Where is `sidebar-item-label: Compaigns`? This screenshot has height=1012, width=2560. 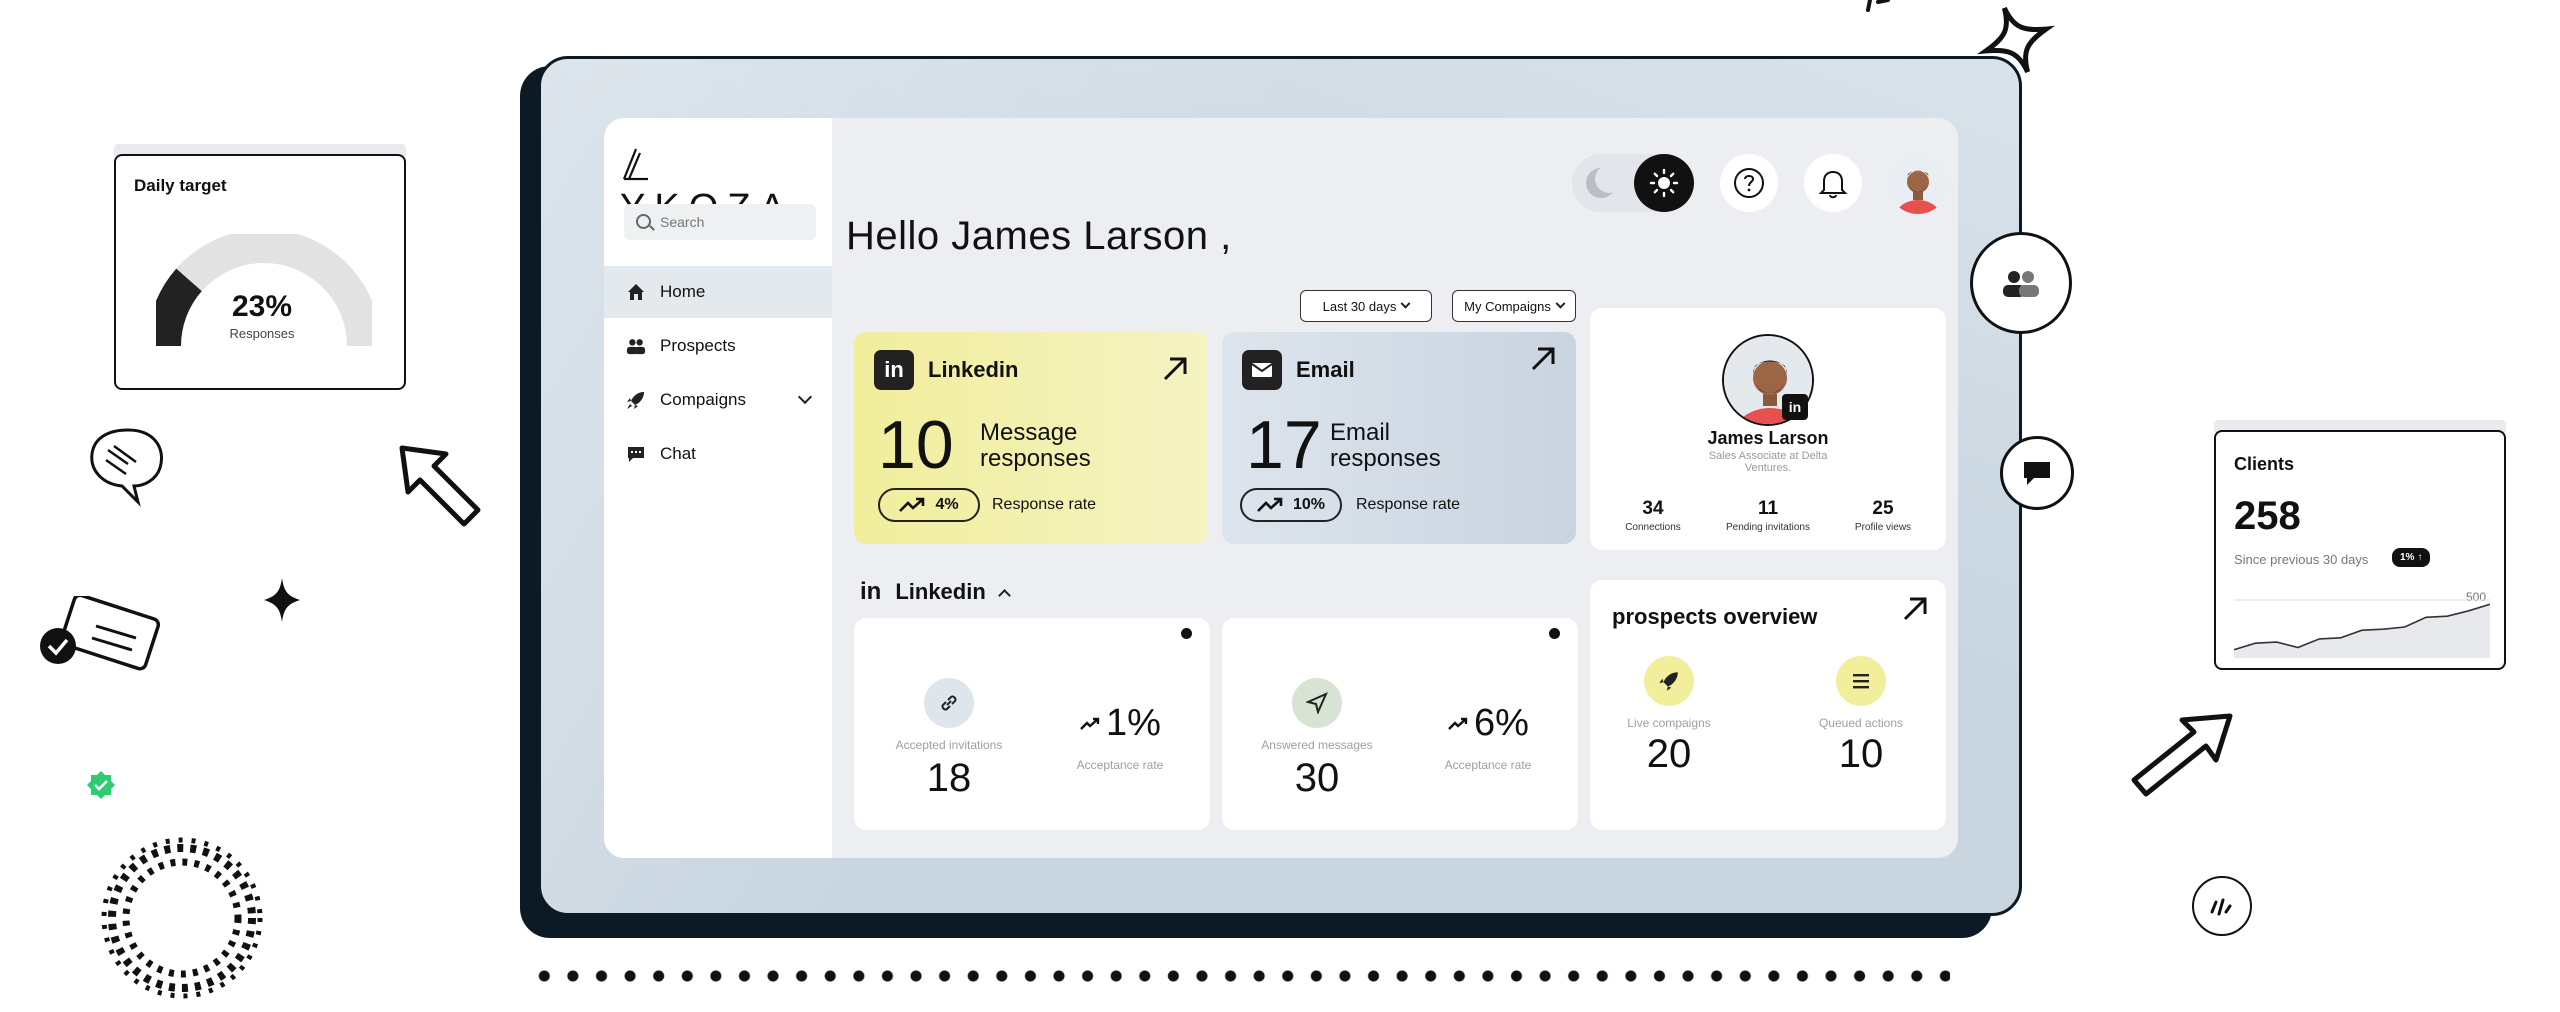 sidebar-item-label: Compaigns is located at coordinates (703, 399).